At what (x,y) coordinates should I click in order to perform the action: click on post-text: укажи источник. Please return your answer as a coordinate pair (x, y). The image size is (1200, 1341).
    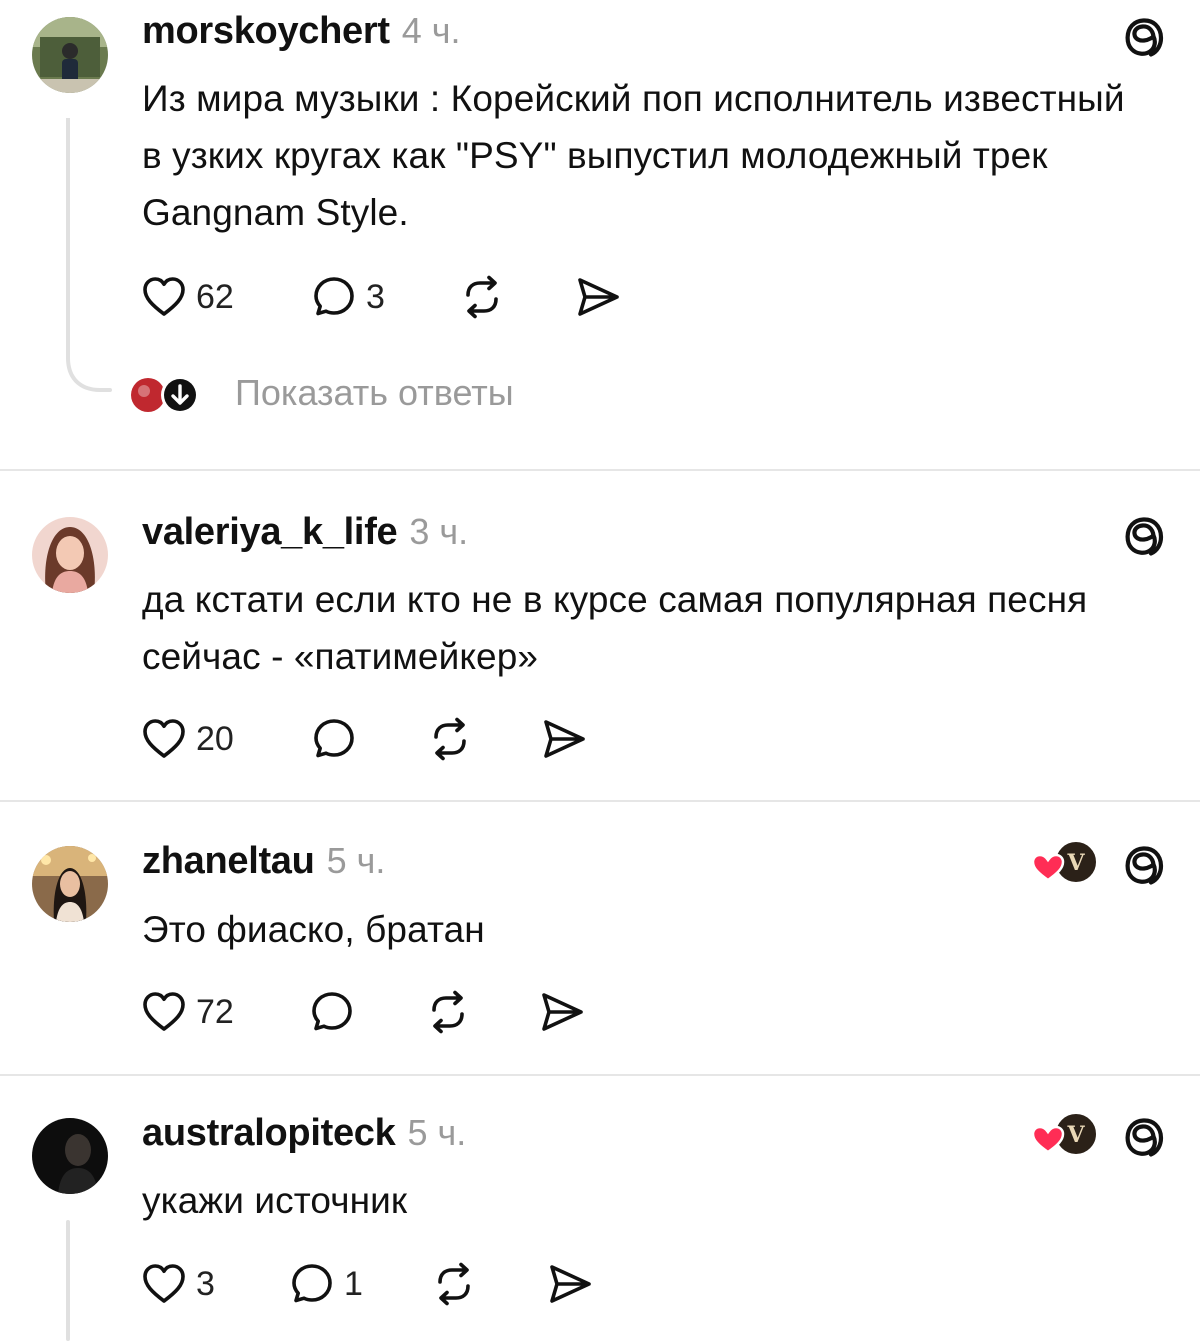
    Looking at the image, I should click on (275, 1200).